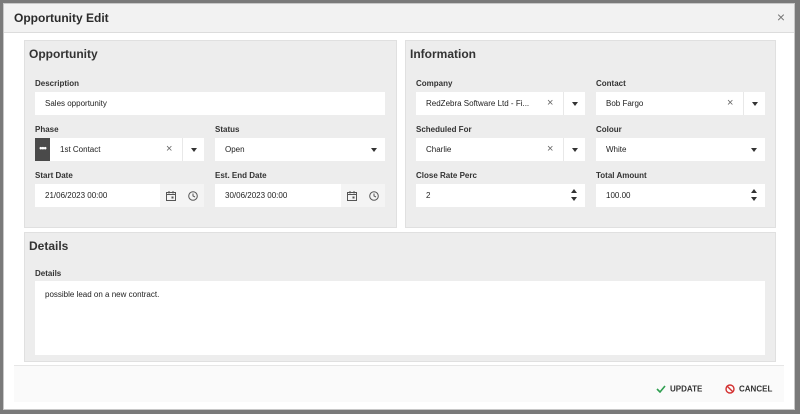  Describe the element at coordinates (550, 149) in the screenshot. I see `scheduled-for-clear-icon: ×` at that location.